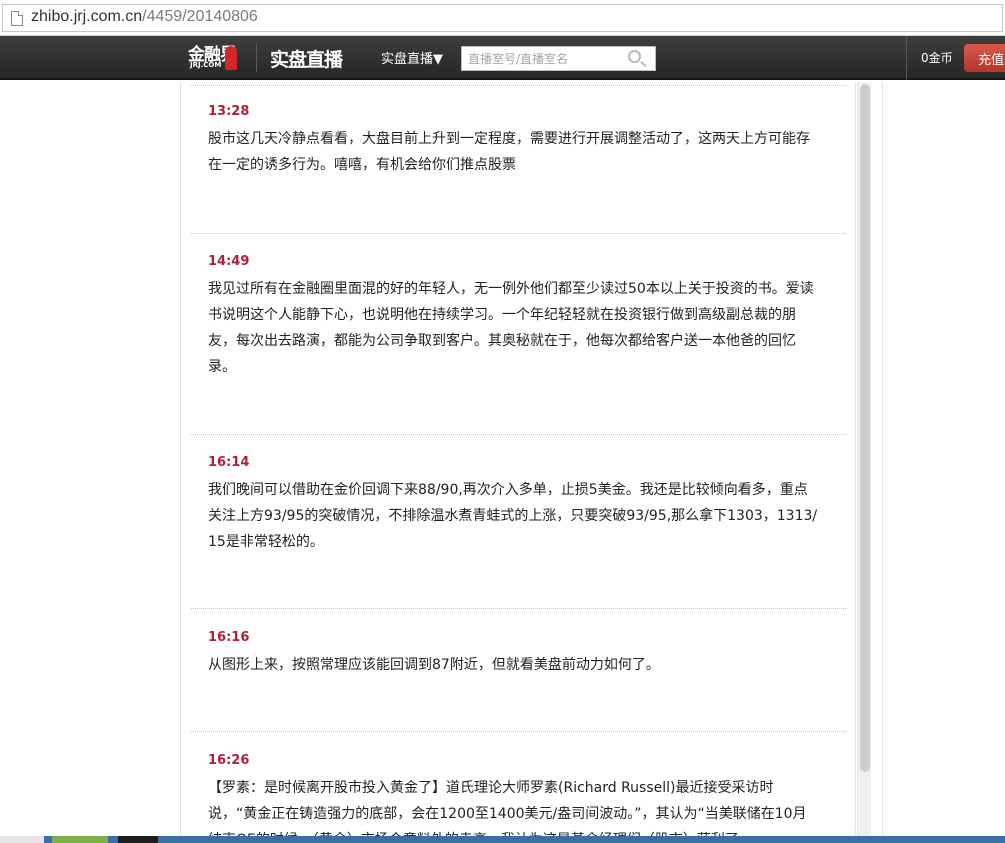 The height and width of the screenshot is (843, 1005). Describe the element at coordinates (434, 665) in the screenshot. I see `entry-text: 从图形上来，按照常理应该能回调到87附近，但就看美盘前动力如何了。` at that location.